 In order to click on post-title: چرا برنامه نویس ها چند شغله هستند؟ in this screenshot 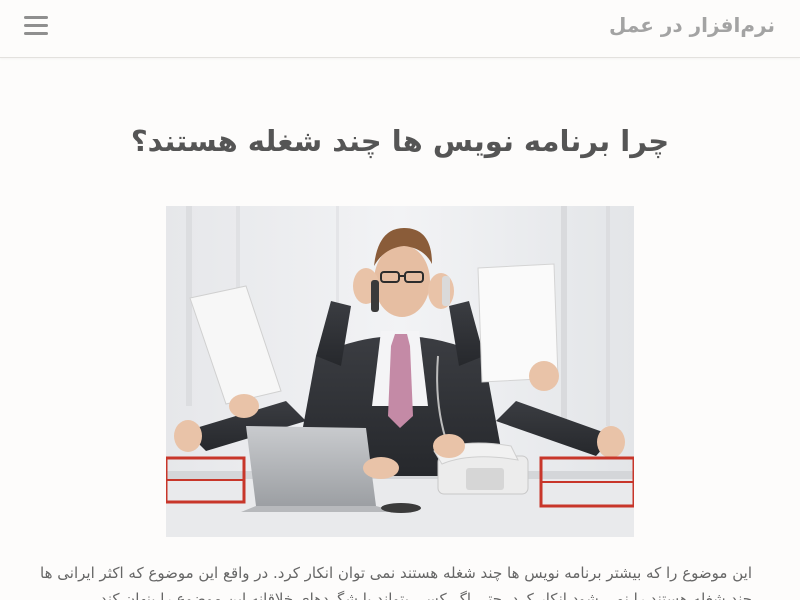, I will do `click(400, 141)`.